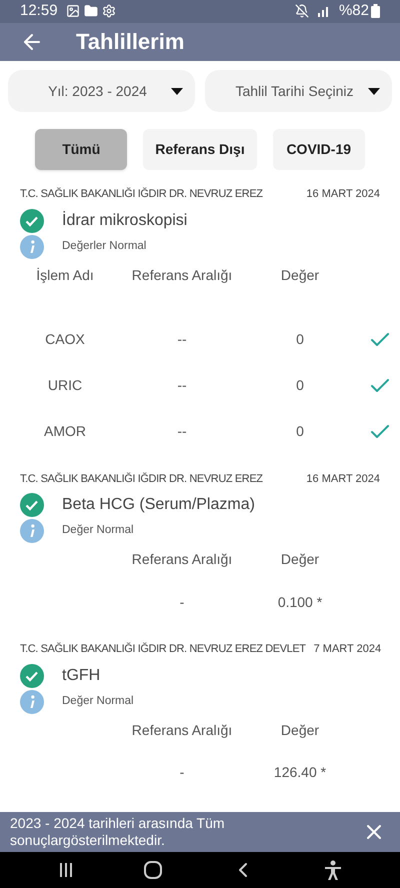 This screenshot has width=400, height=888. What do you see at coordinates (200, 149) in the screenshot?
I see `filter-tab: Referans Dışı` at bounding box center [200, 149].